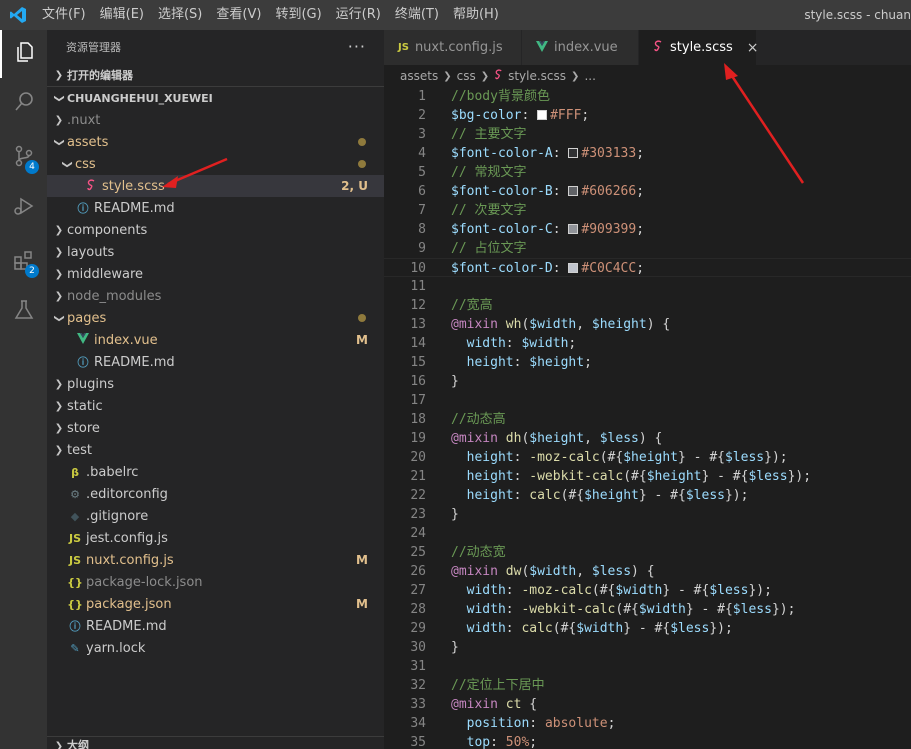 This screenshot has height=749, width=911. Describe the element at coordinates (215, 164) in the screenshot. I see `tree-item: ❯ css` at that location.